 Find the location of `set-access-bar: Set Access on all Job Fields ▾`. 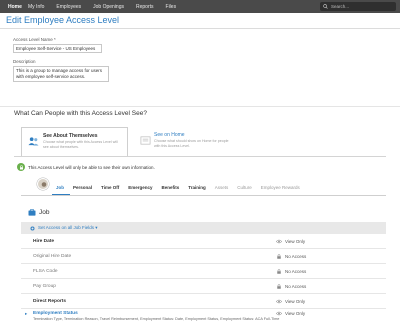

set-access-bar: Set Access on all Job Fields ▾ is located at coordinates (203, 228).